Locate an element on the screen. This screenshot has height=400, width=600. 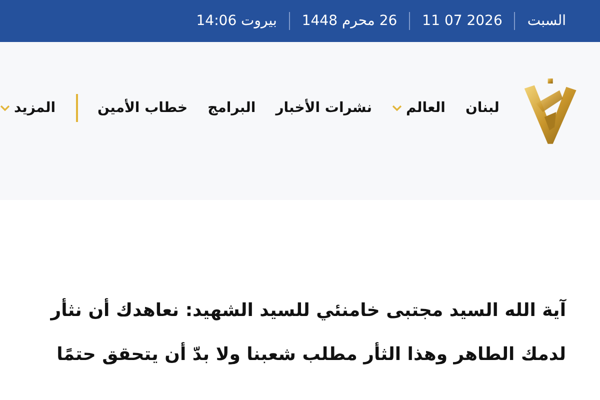
nav-link: المزيد is located at coordinates (28, 108).